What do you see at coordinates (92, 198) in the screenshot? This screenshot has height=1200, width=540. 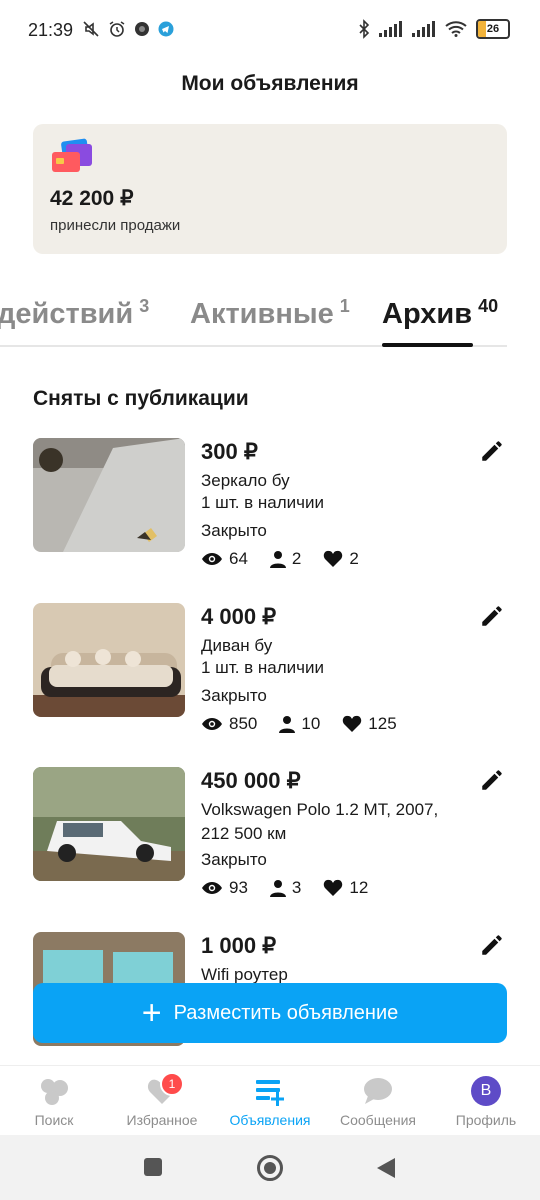 I see `sales-amount: 42 200 ₽` at bounding box center [92, 198].